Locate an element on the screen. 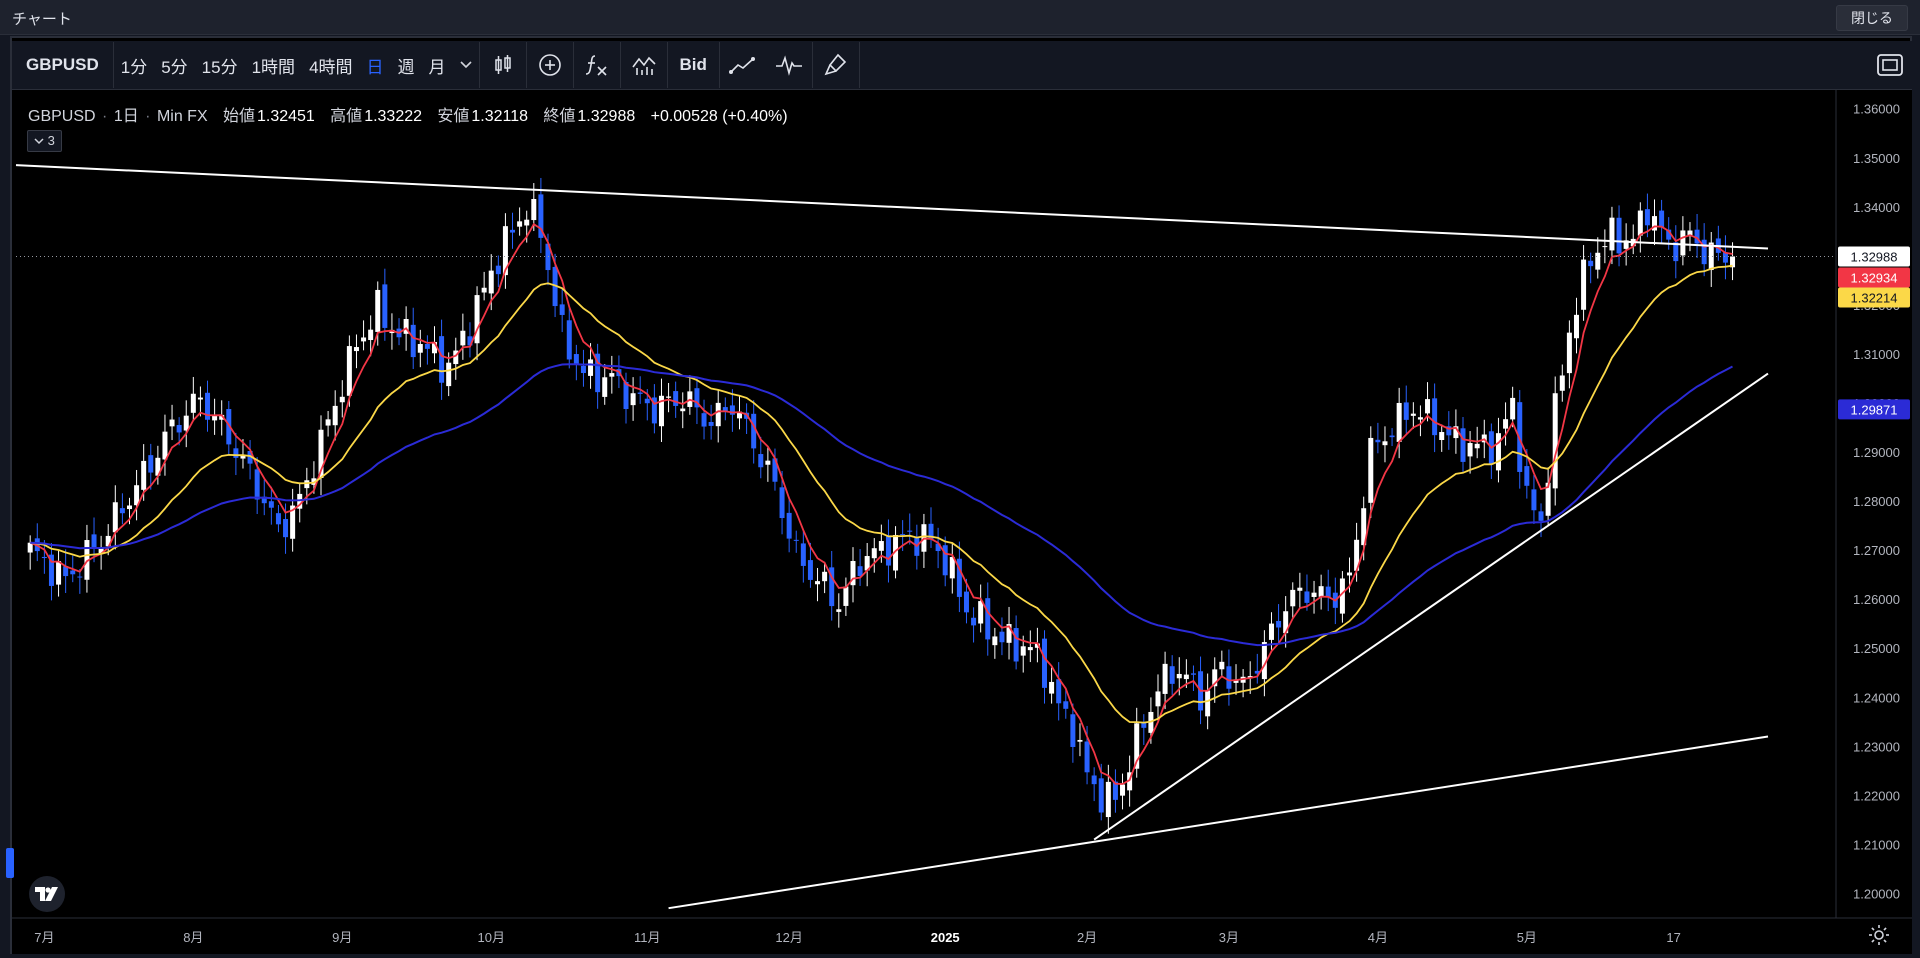  x-tick-label: 2025 is located at coordinates (945, 937).